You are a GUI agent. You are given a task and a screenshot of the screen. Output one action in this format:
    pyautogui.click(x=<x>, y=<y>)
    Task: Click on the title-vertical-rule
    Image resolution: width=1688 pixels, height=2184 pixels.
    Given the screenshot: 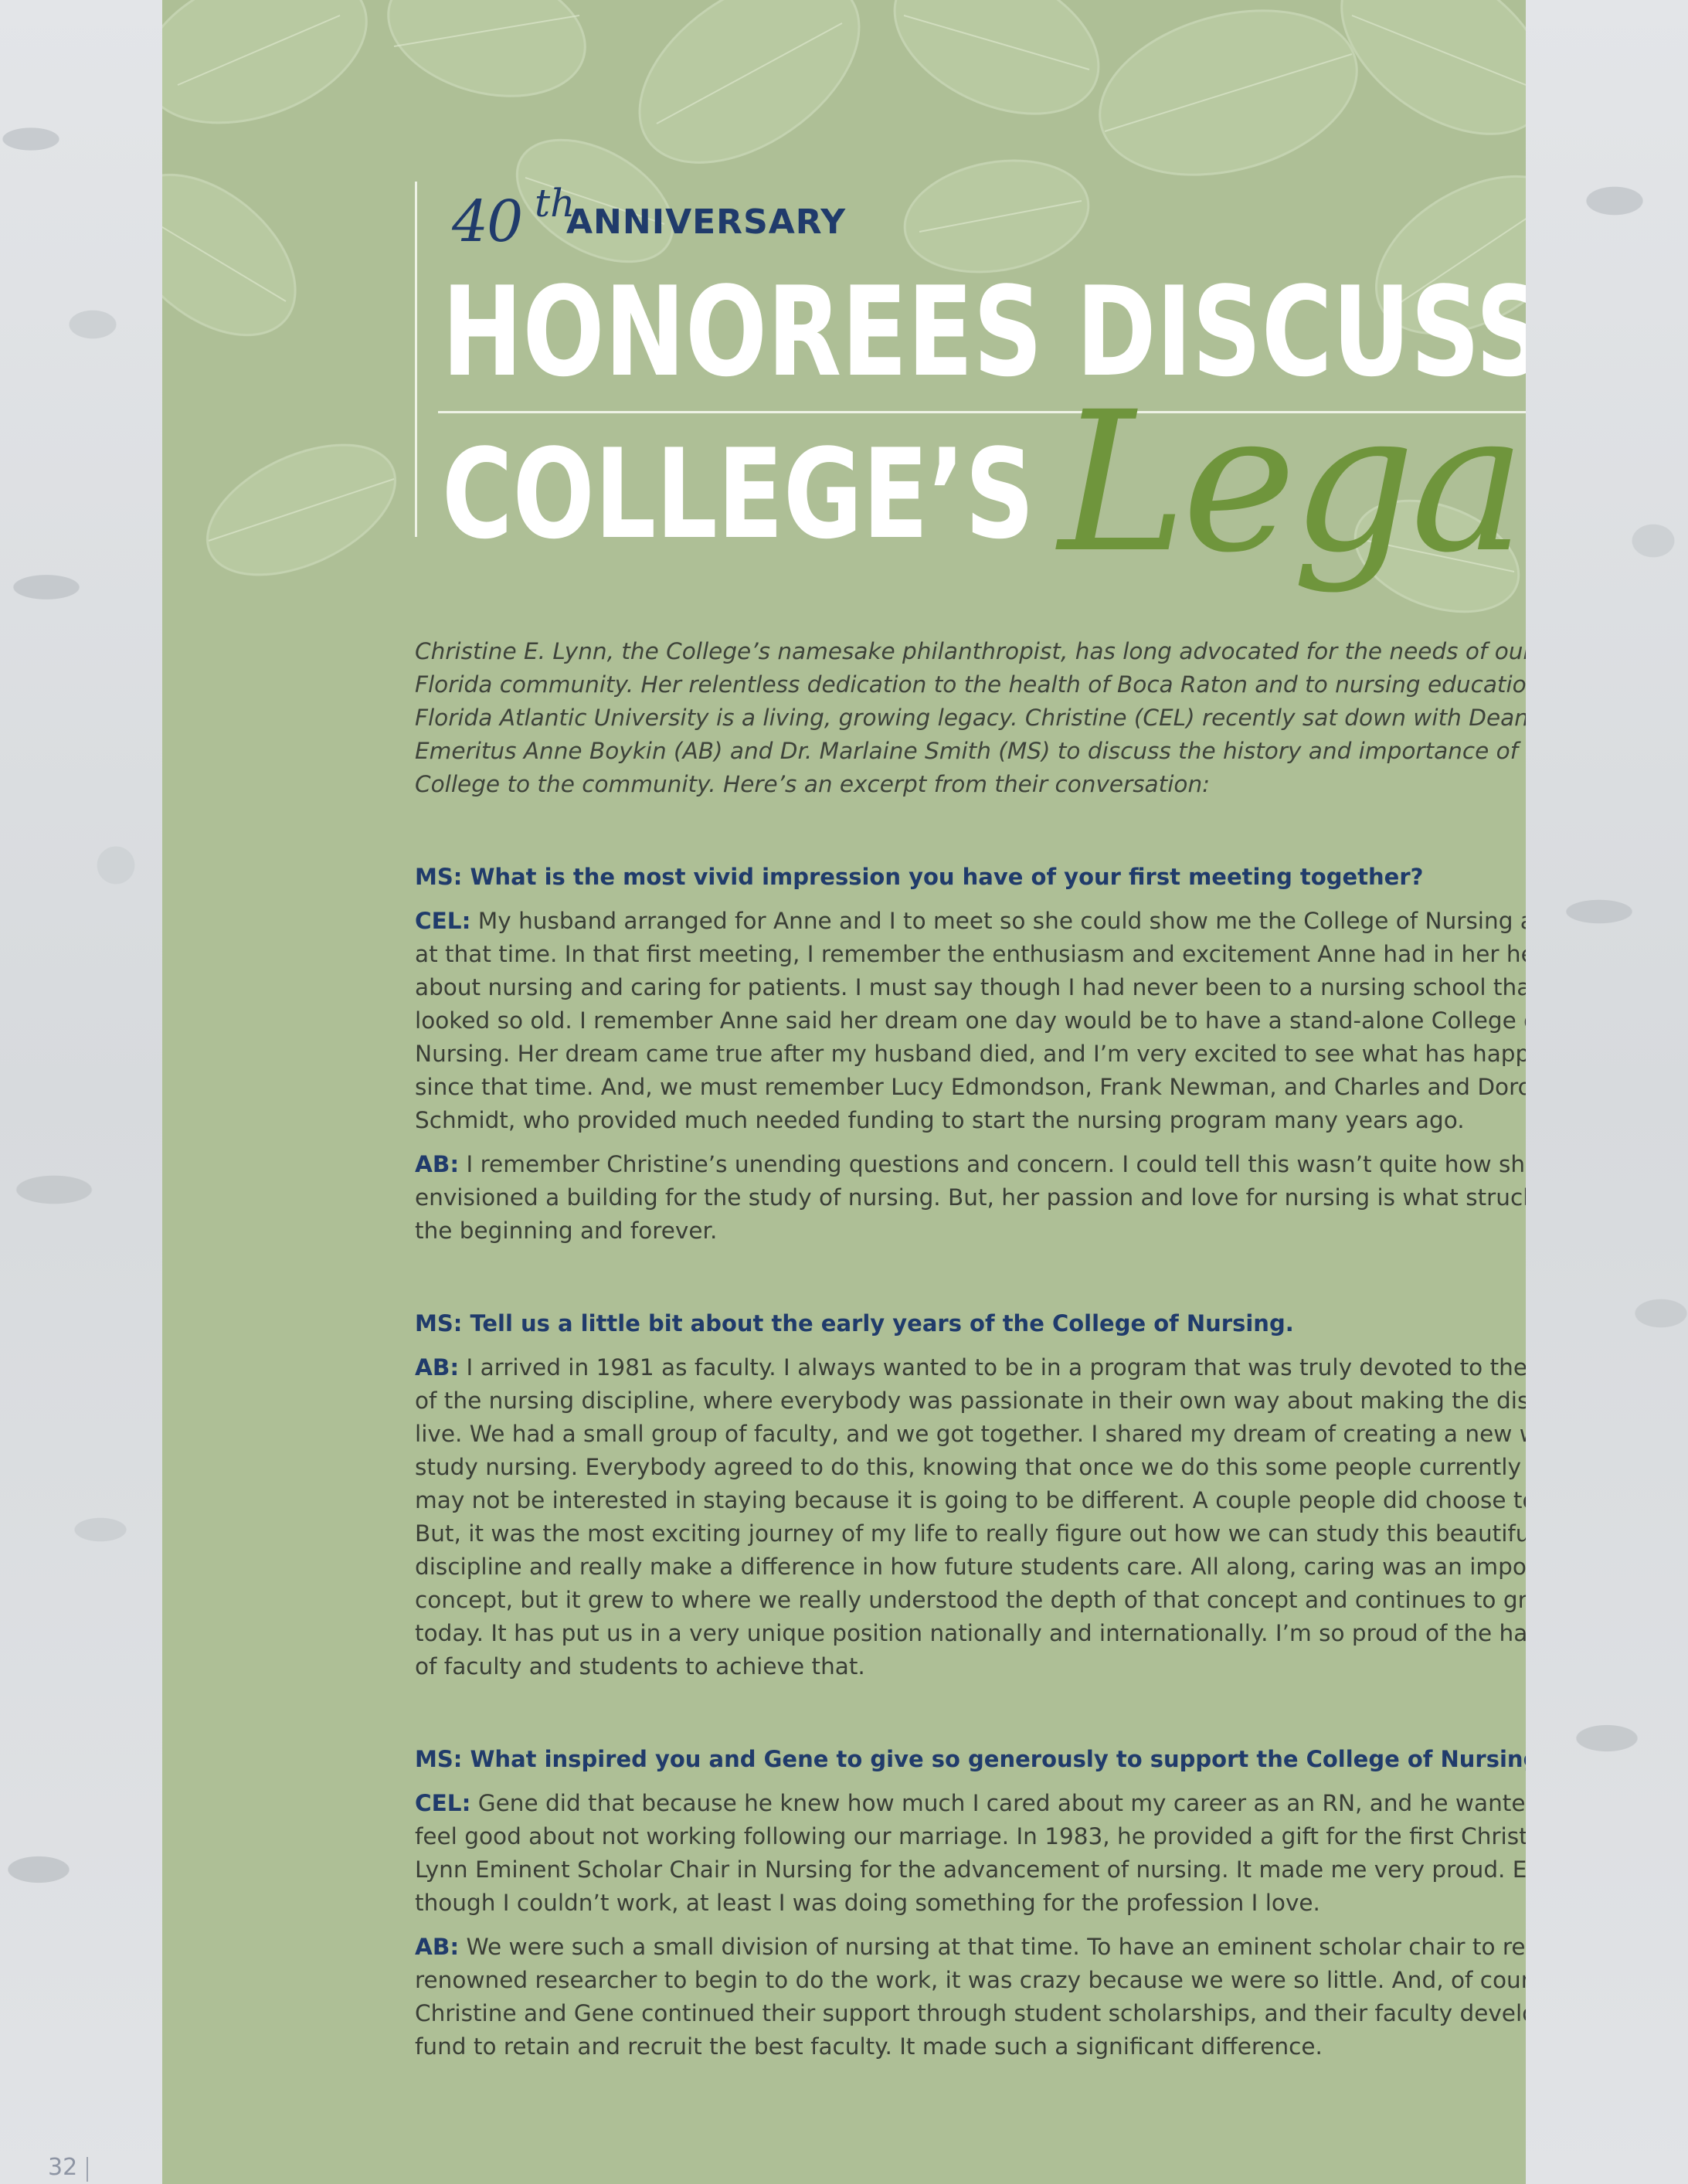 What is the action you would take?
    pyautogui.click(x=416, y=359)
    